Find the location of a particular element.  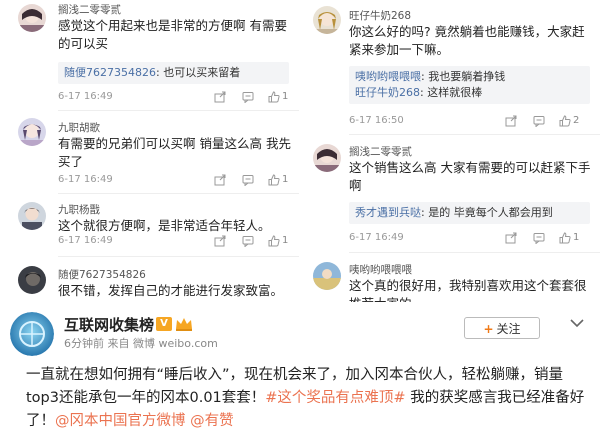

account-avatar is located at coordinates (32, 334).